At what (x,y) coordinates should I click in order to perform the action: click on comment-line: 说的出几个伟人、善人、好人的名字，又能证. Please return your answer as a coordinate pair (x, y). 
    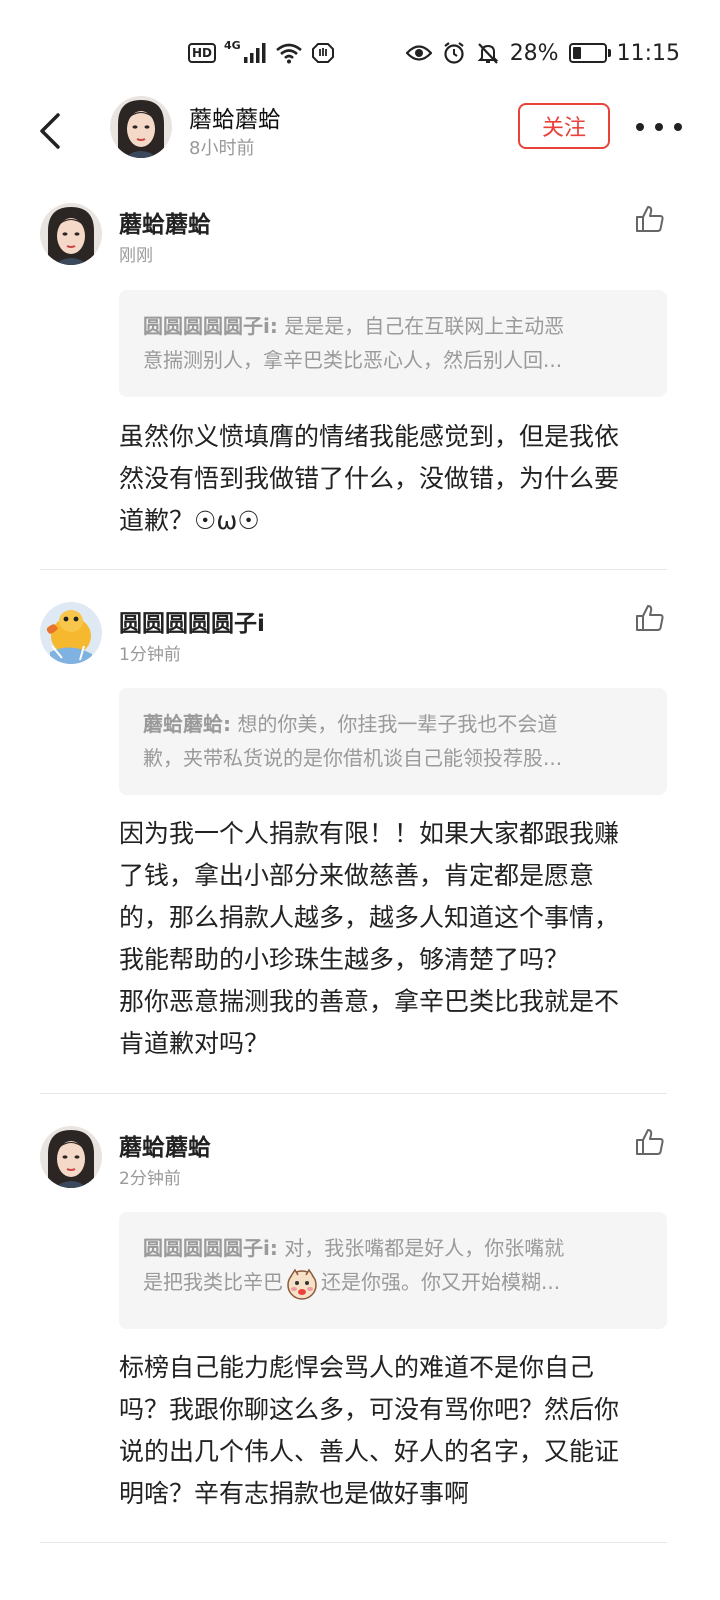
    Looking at the image, I should click on (369, 1451).